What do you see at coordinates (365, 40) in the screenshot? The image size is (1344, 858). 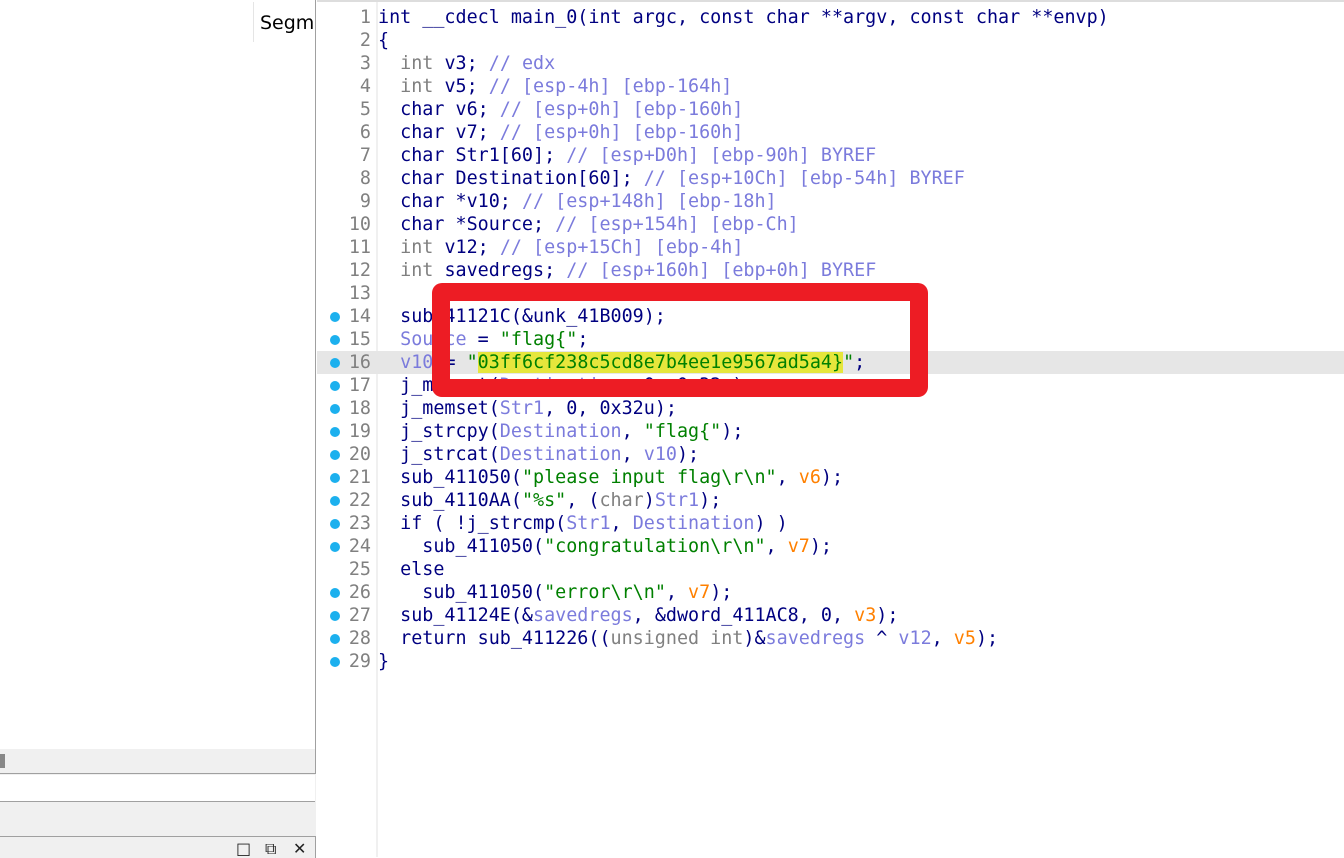 I see `line-number: 2` at bounding box center [365, 40].